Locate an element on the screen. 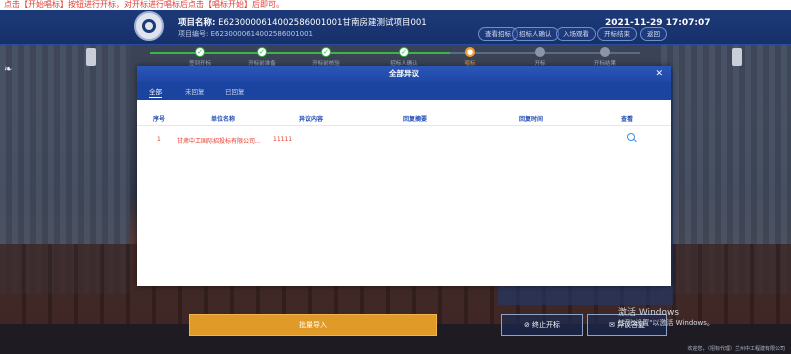 The height and width of the screenshot is (354, 791). step-3: ✓ 开标前核验 is located at coordinates (326, 56).